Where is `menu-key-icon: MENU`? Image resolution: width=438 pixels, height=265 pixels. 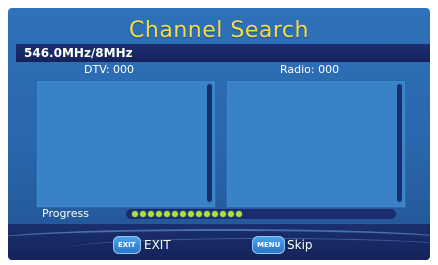 menu-key-icon: MENU is located at coordinates (269, 245).